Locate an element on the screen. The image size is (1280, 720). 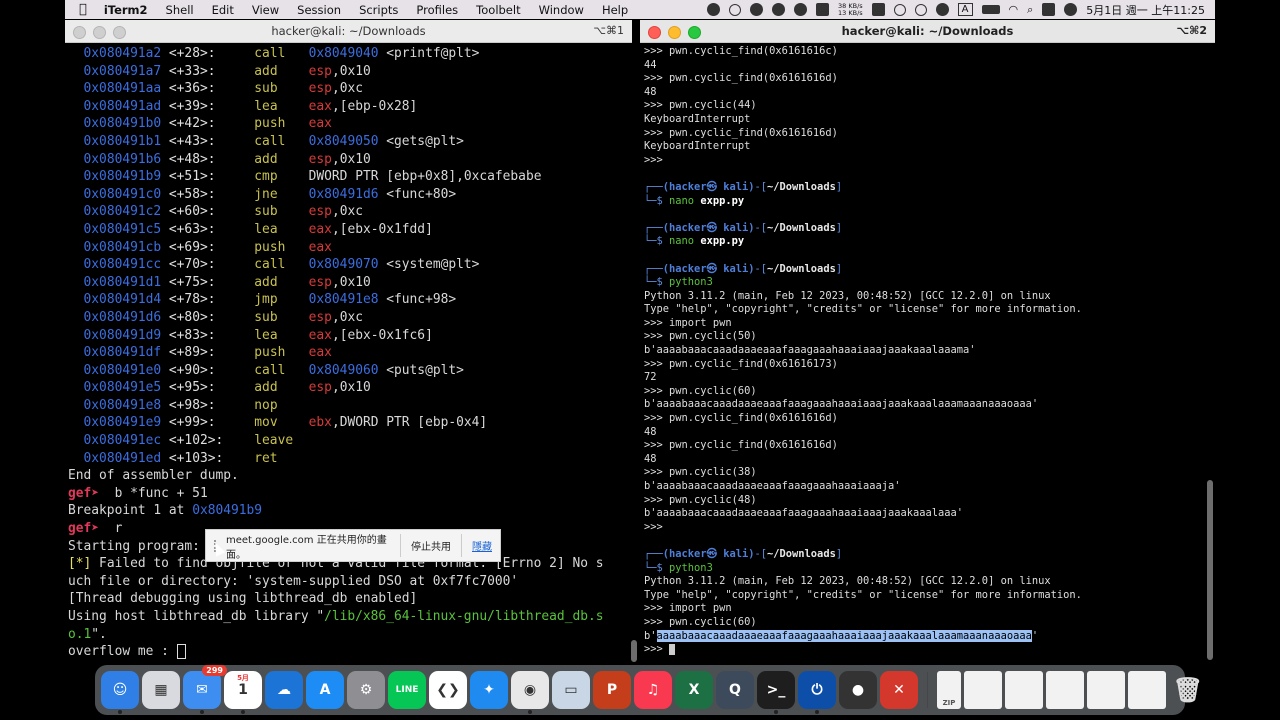
line-icon: LINE is located at coordinates (407, 690).